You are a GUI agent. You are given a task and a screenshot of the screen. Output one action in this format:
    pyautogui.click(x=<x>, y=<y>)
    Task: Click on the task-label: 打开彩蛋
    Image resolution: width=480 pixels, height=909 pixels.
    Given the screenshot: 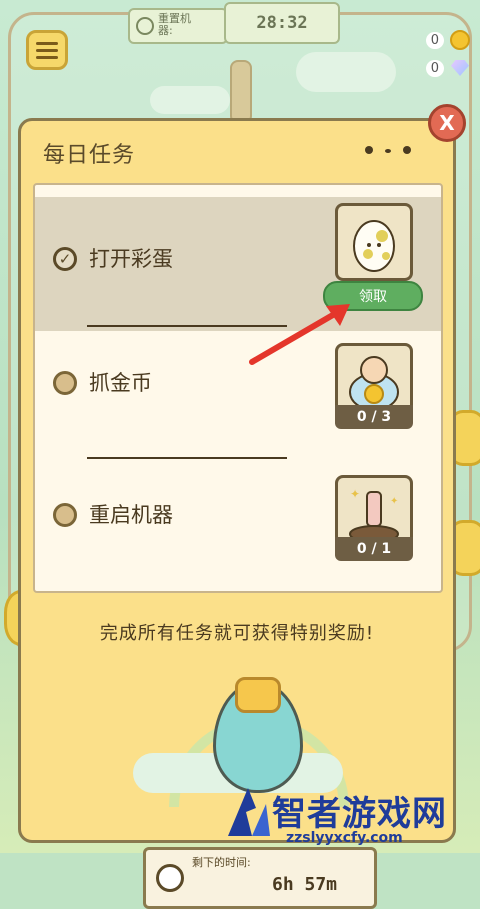 What is the action you would take?
    pyautogui.click(x=131, y=259)
    